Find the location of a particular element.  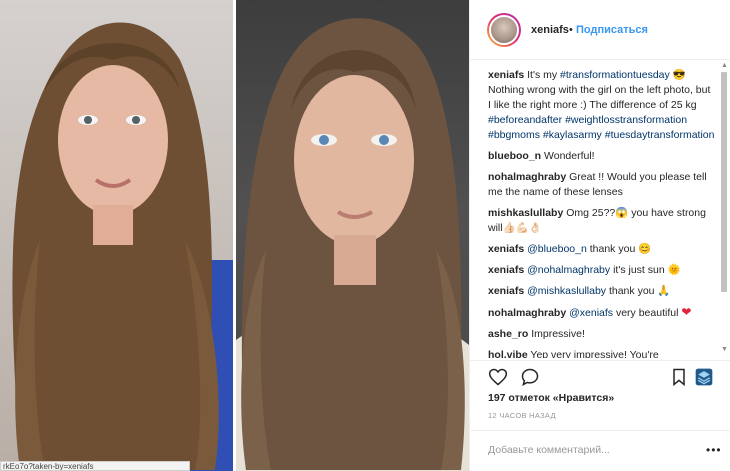

post-timestamp: 12 ЧАСОВ НАЗАД is located at coordinates (522, 415).